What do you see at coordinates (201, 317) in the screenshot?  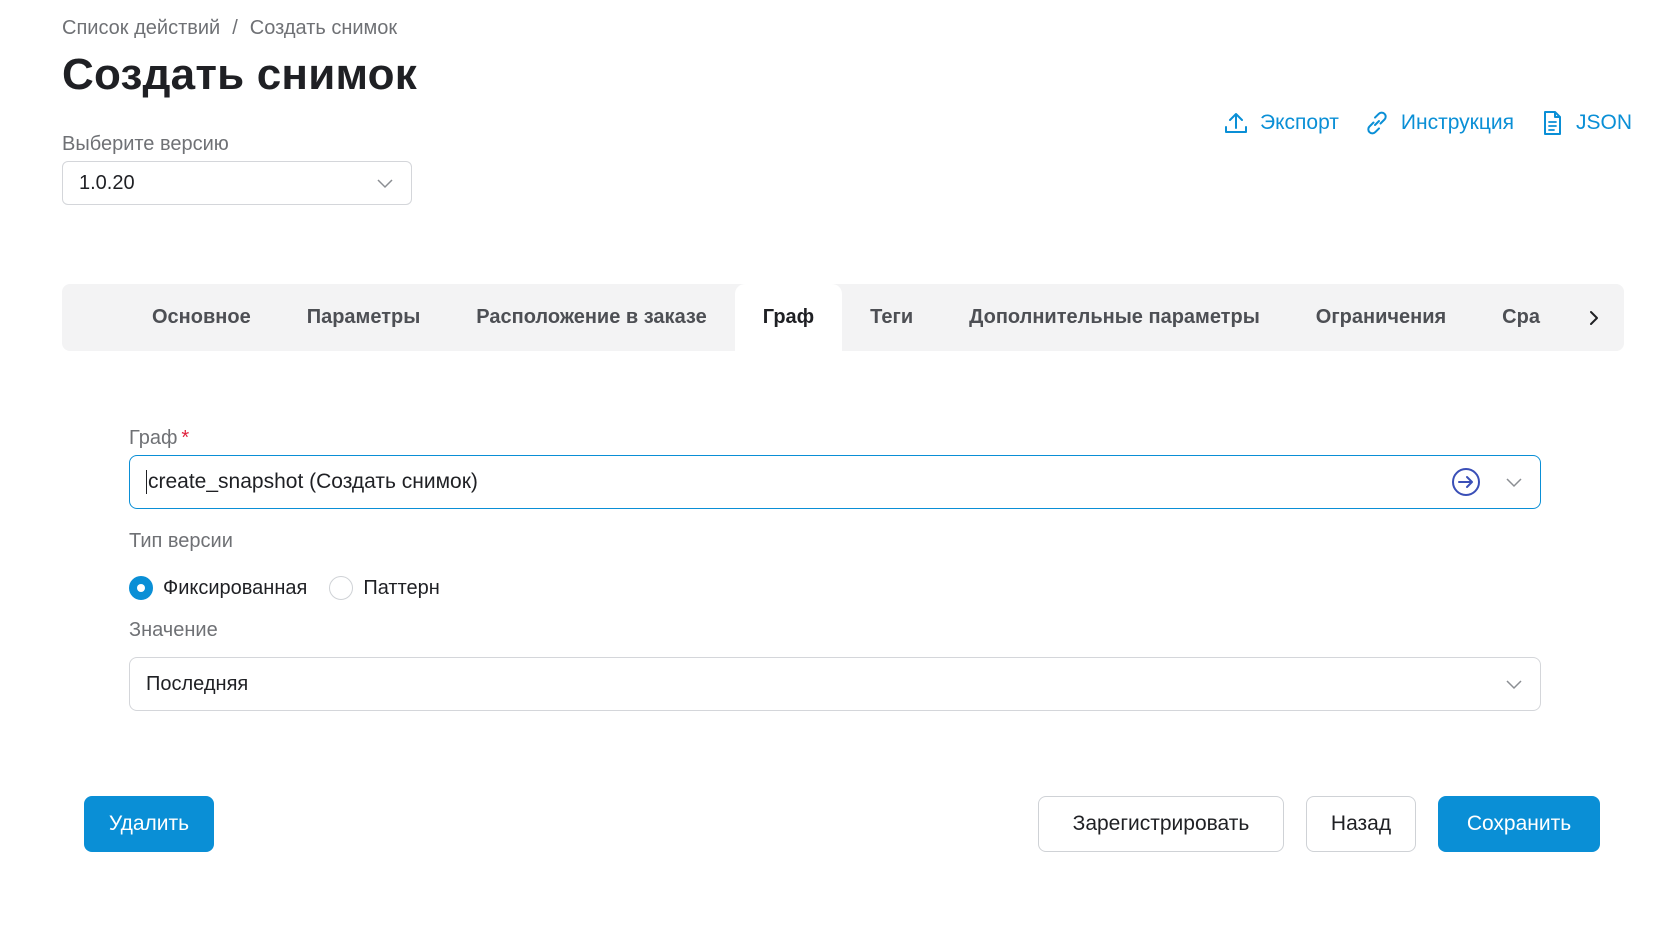 I see `tab-main: Основное` at bounding box center [201, 317].